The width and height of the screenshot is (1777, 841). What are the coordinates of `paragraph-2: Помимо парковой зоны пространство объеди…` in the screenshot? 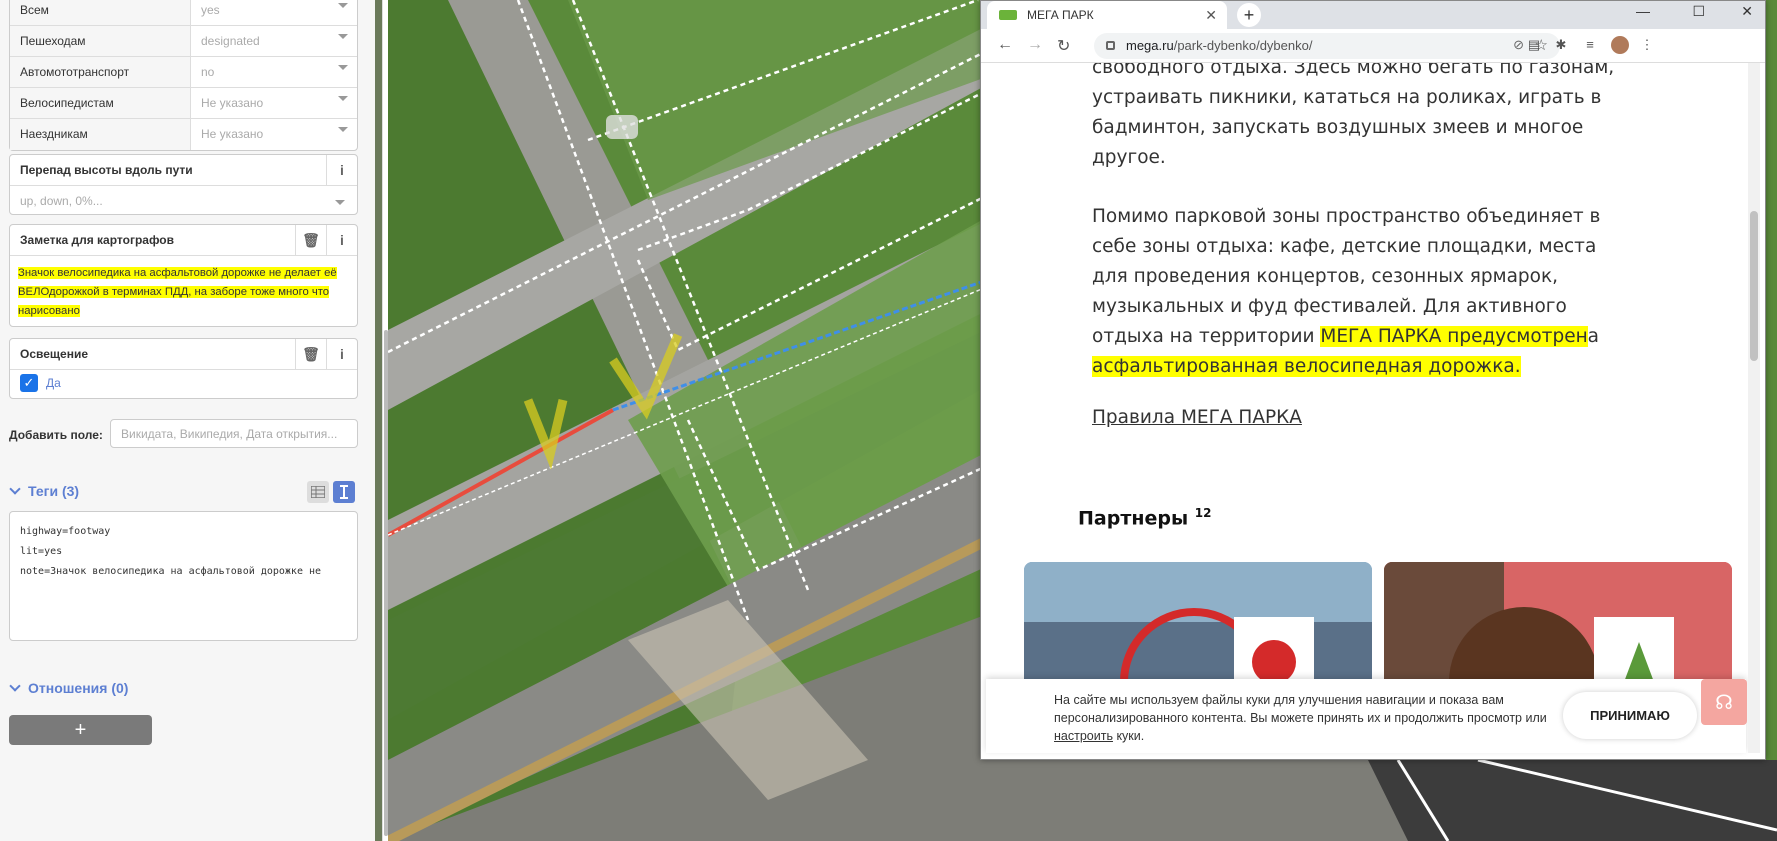 It's located at (1362, 292).